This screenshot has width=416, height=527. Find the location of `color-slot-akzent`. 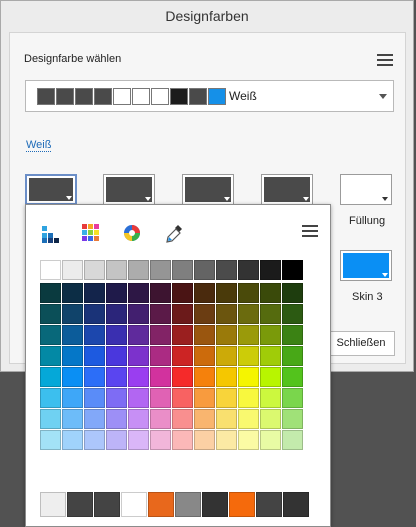

color-slot-akzent is located at coordinates (208, 189).